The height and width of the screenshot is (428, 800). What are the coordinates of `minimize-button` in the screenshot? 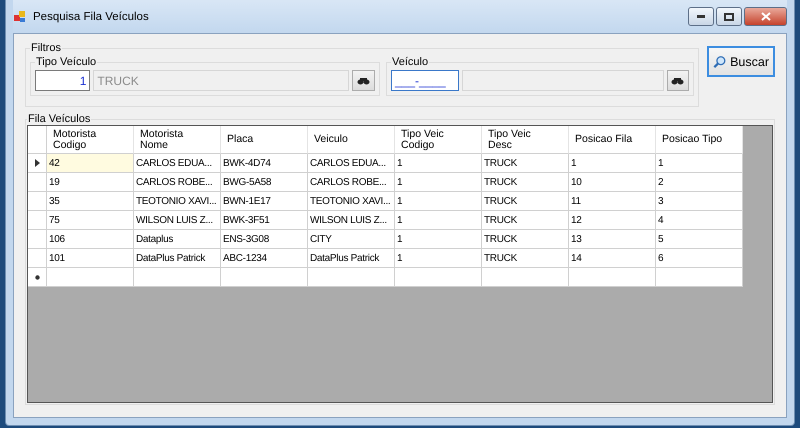 It's located at (701, 16).